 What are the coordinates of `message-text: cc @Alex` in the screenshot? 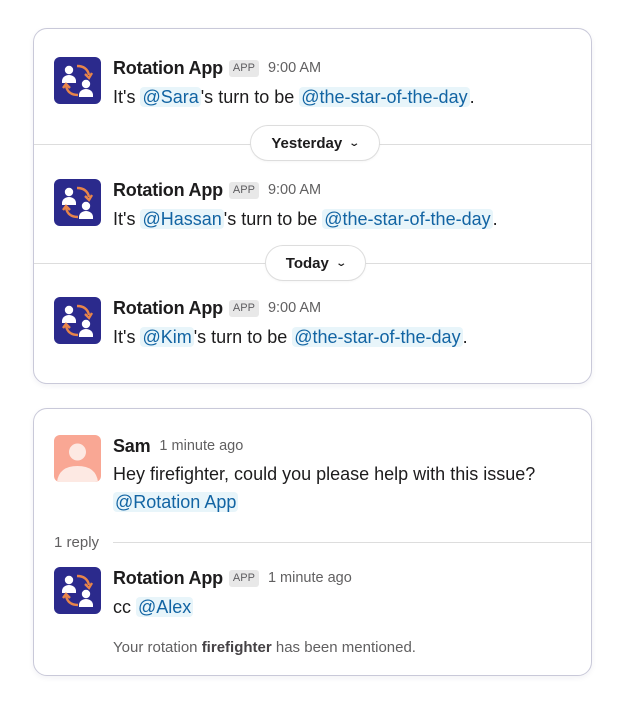 It's located at (153, 607).